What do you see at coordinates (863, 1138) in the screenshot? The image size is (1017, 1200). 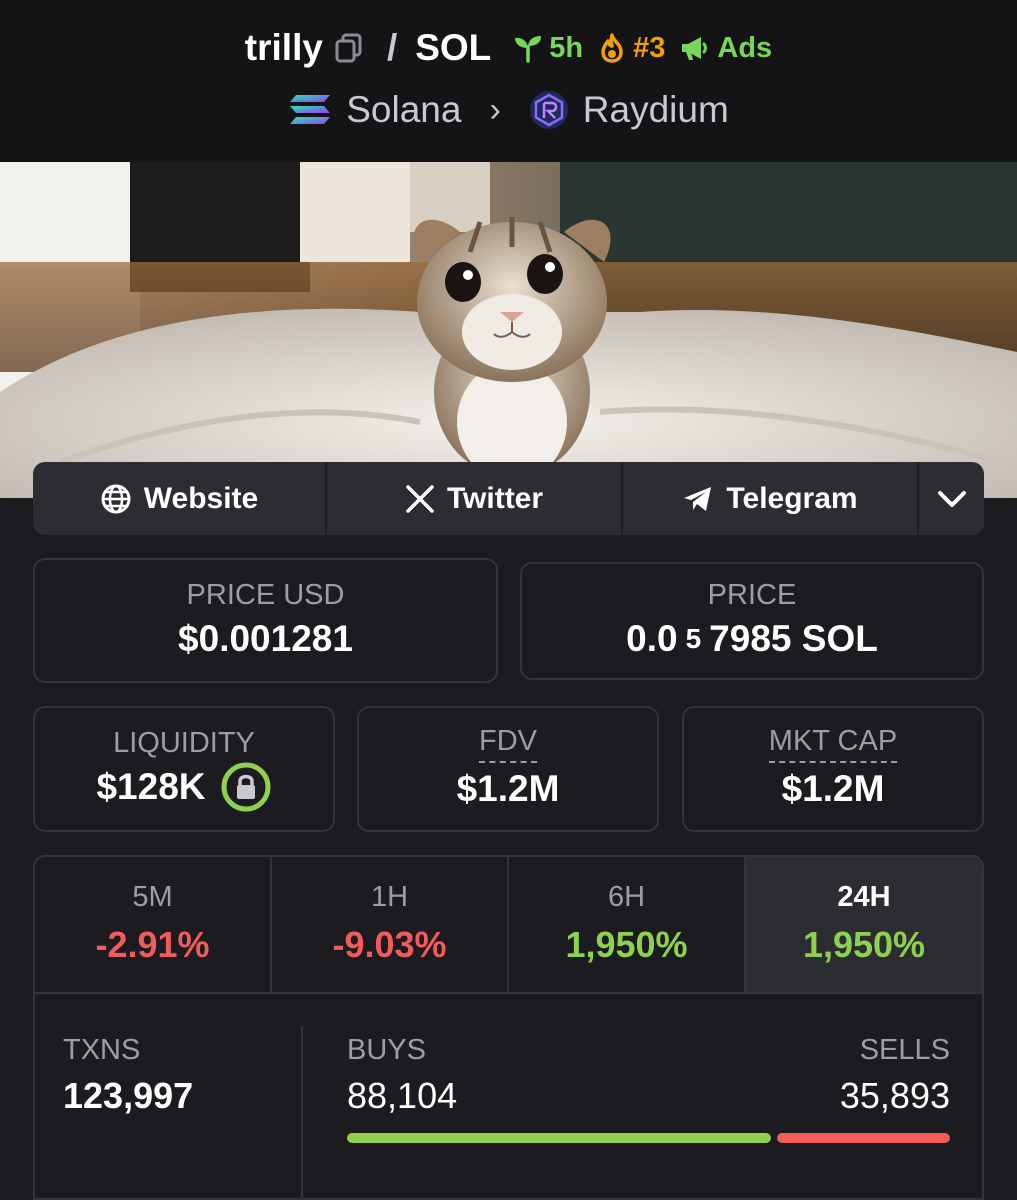 I see `sells-bar` at bounding box center [863, 1138].